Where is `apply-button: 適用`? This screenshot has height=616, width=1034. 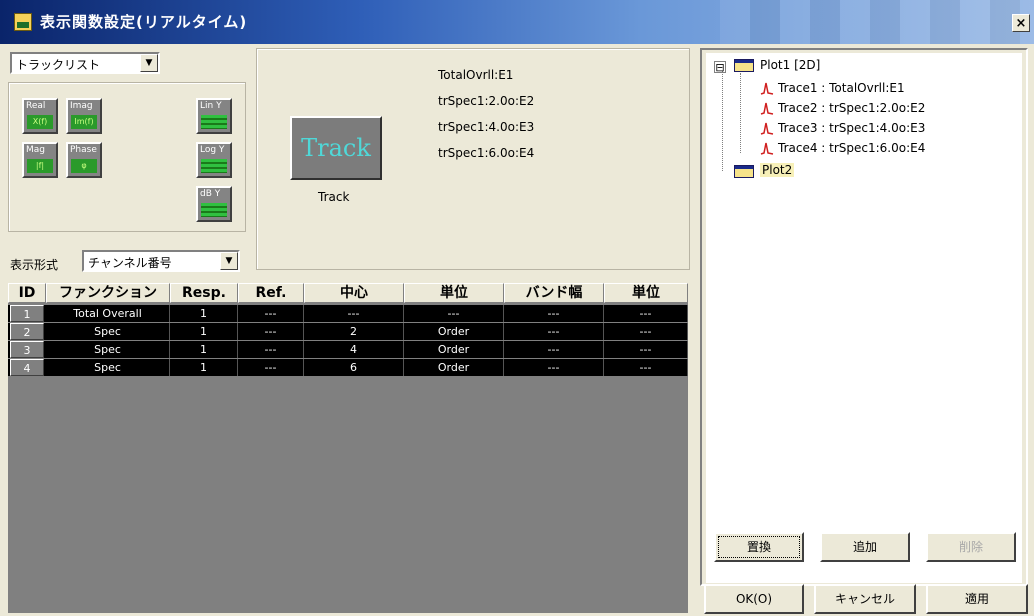
apply-button: 適用 is located at coordinates (977, 599).